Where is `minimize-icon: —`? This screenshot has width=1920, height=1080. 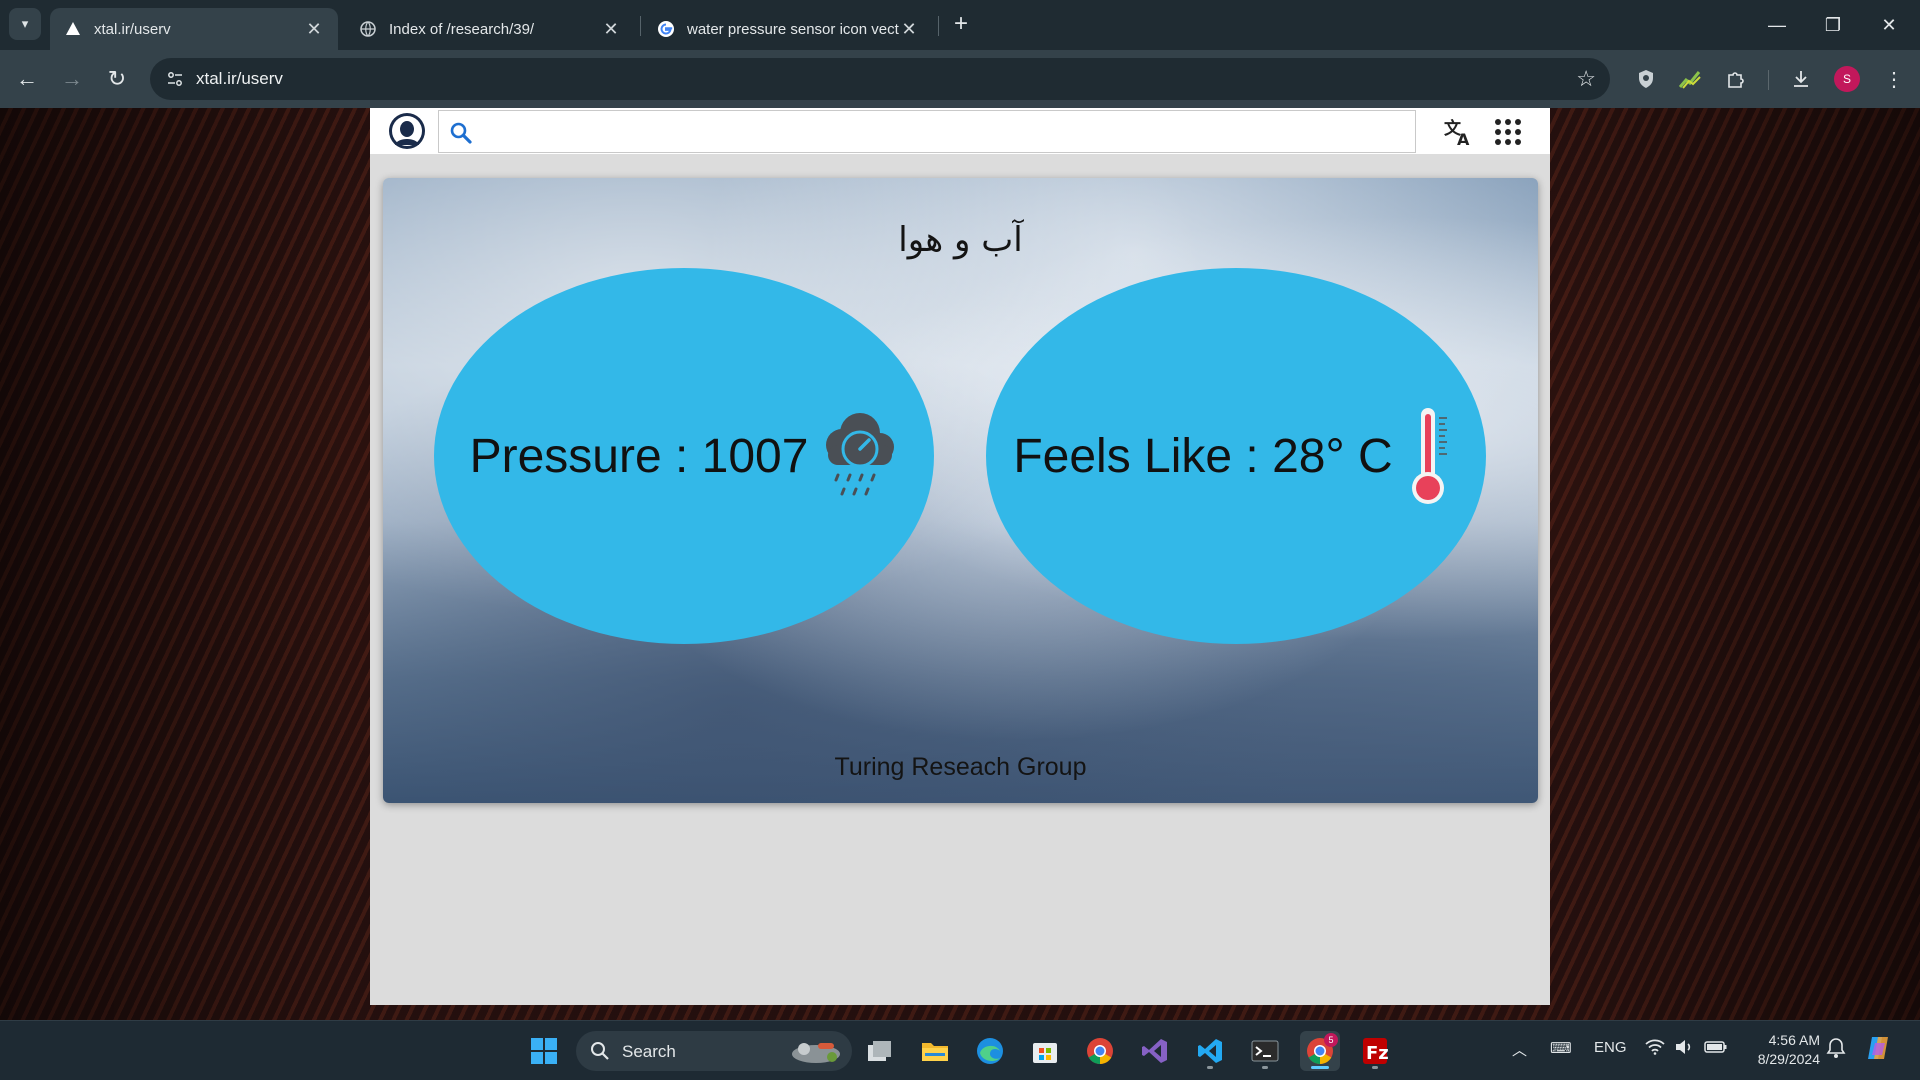 minimize-icon: — is located at coordinates (1777, 24).